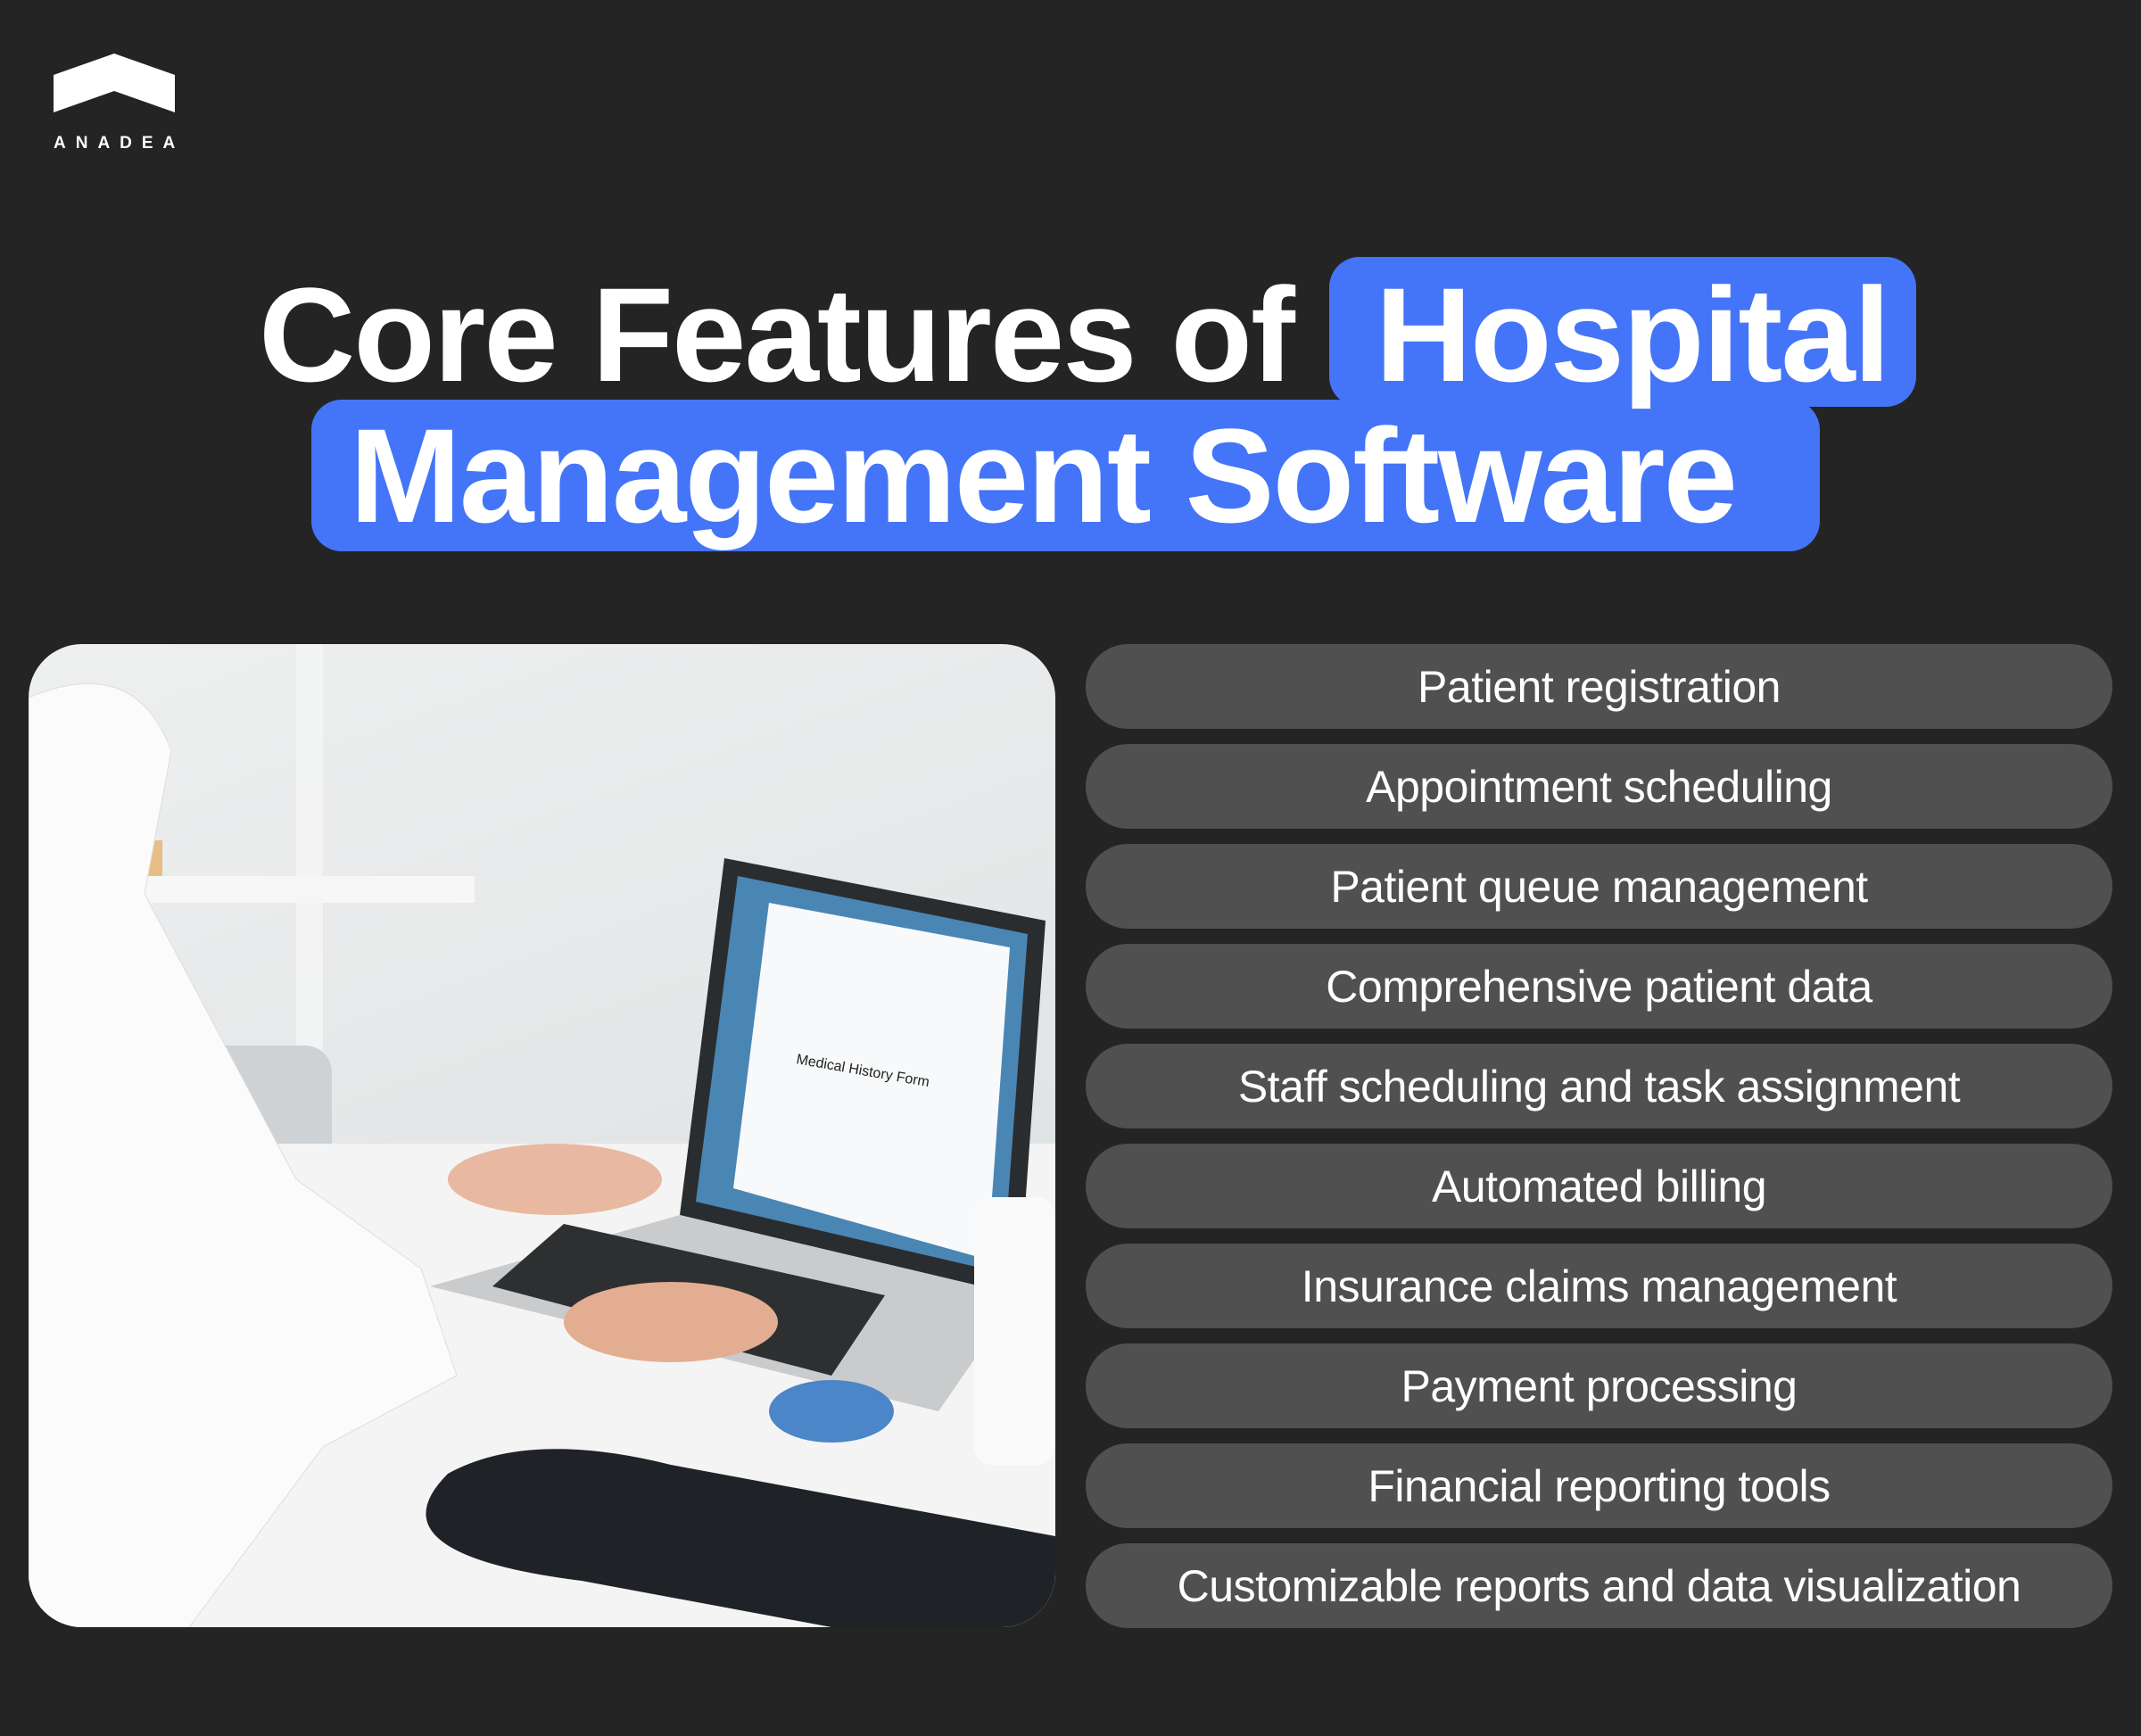 This screenshot has width=2141, height=1736. I want to click on title-line-1: Core Features of Hospital, so click(1074, 334).